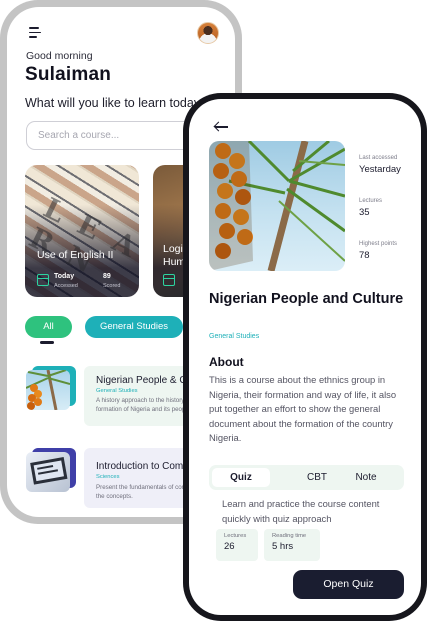  I want to click on open-quiz-button: Open Quiz, so click(348, 584).